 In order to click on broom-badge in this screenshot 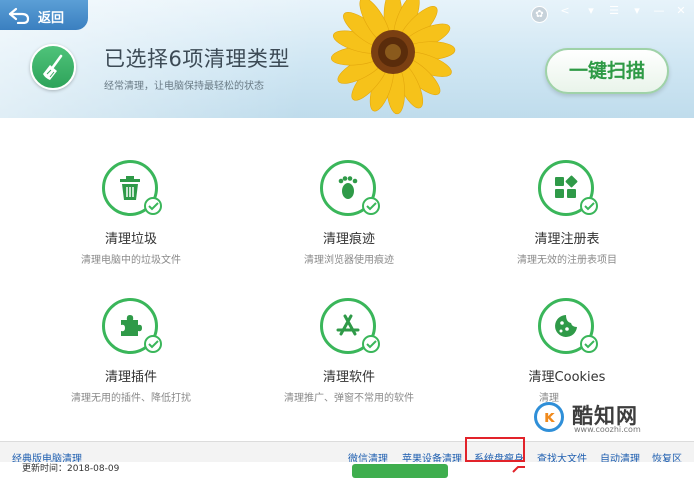, I will do `click(53, 67)`.